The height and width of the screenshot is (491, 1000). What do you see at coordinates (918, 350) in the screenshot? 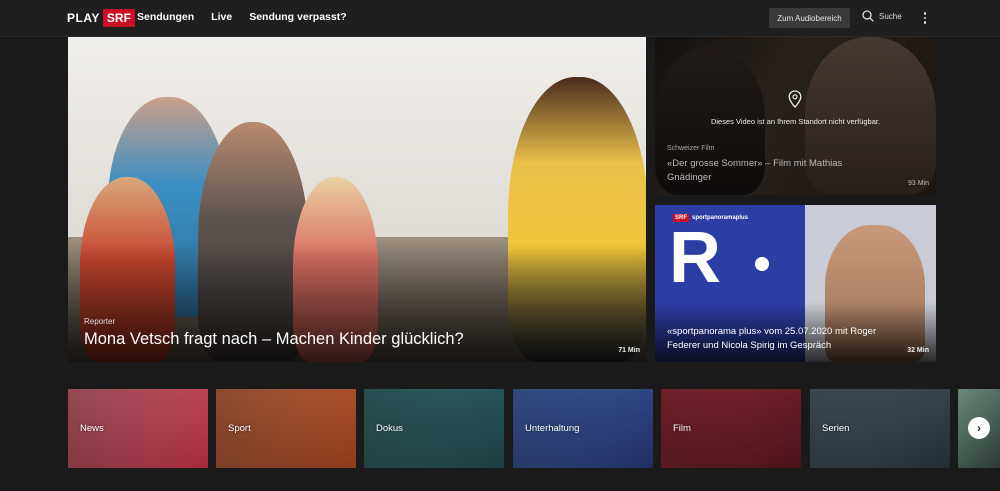
I see `tile2-duration: 32 Min` at bounding box center [918, 350].